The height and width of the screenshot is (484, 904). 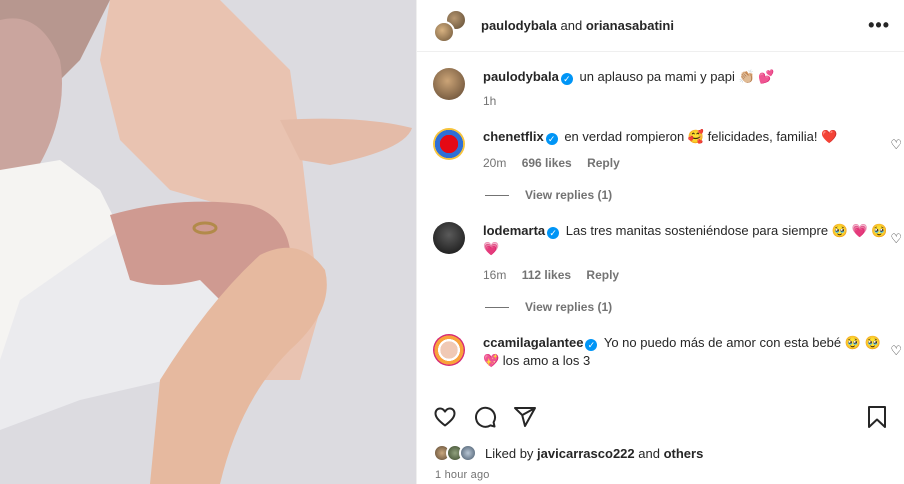 What do you see at coordinates (525, 417) in the screenshot?
I see `share-icon` at bounding box center [525, 417].